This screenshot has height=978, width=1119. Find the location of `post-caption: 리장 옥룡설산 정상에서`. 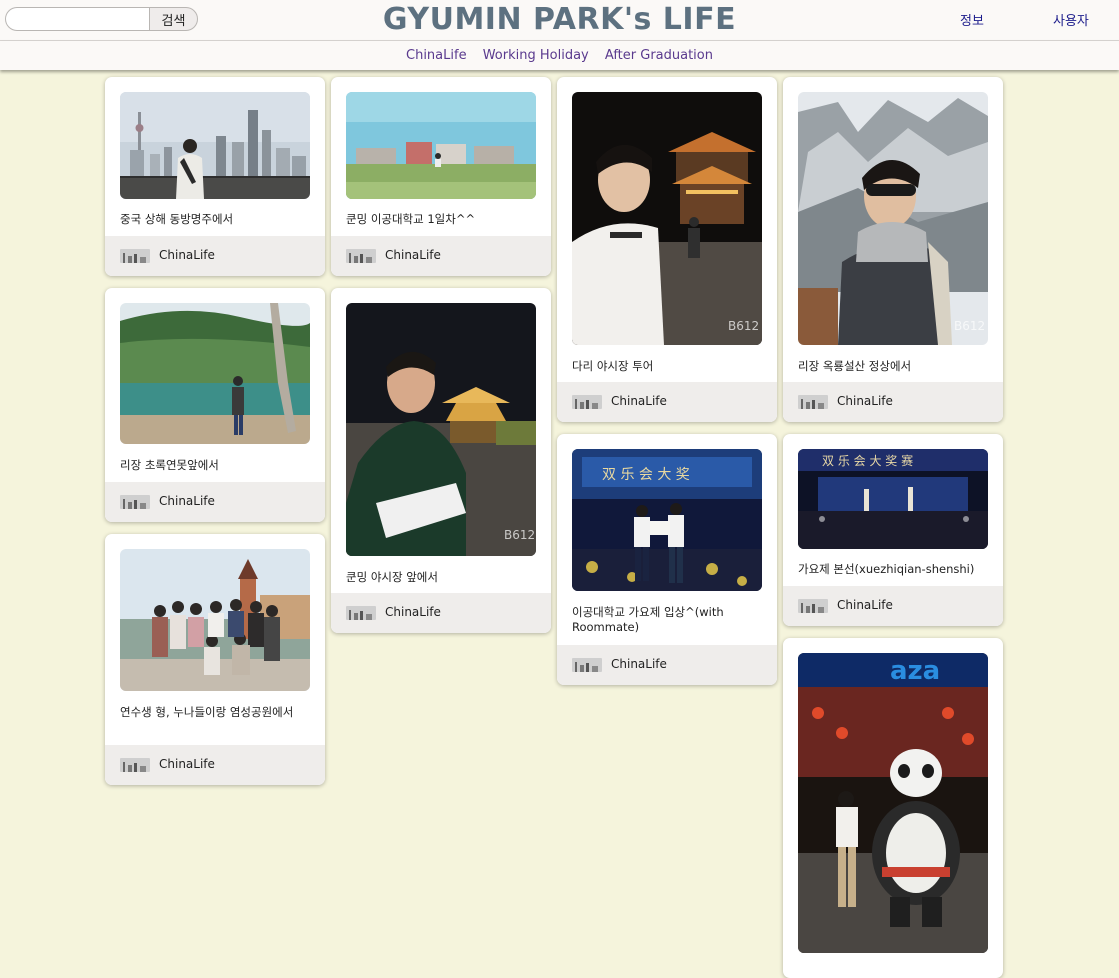

post-caption: 리장 옥룡설산 정상에서 is located at coordinates (855, 366).